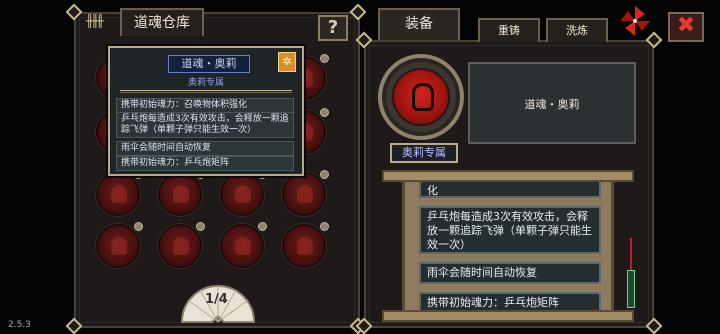 The height and width of the screenshot is (334, 720). I want to click on item-name: 道魂・奥莉, so click(552, 104).